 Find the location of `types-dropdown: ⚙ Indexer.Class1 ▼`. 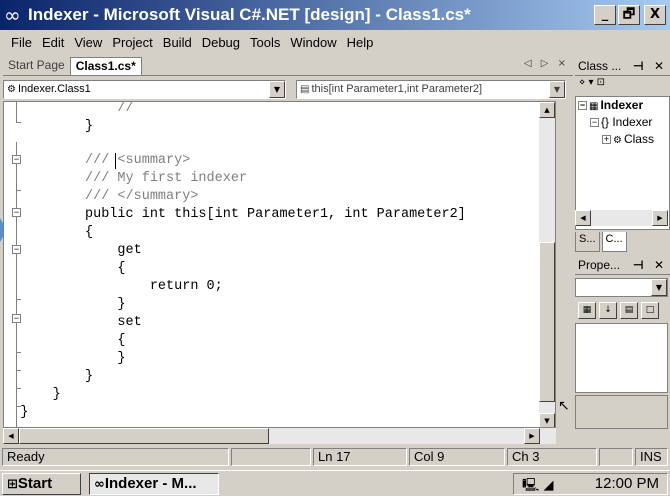

types-dropdown: ⚙ Indexer.Class1 ▼ is located at coordinates (144, 89).